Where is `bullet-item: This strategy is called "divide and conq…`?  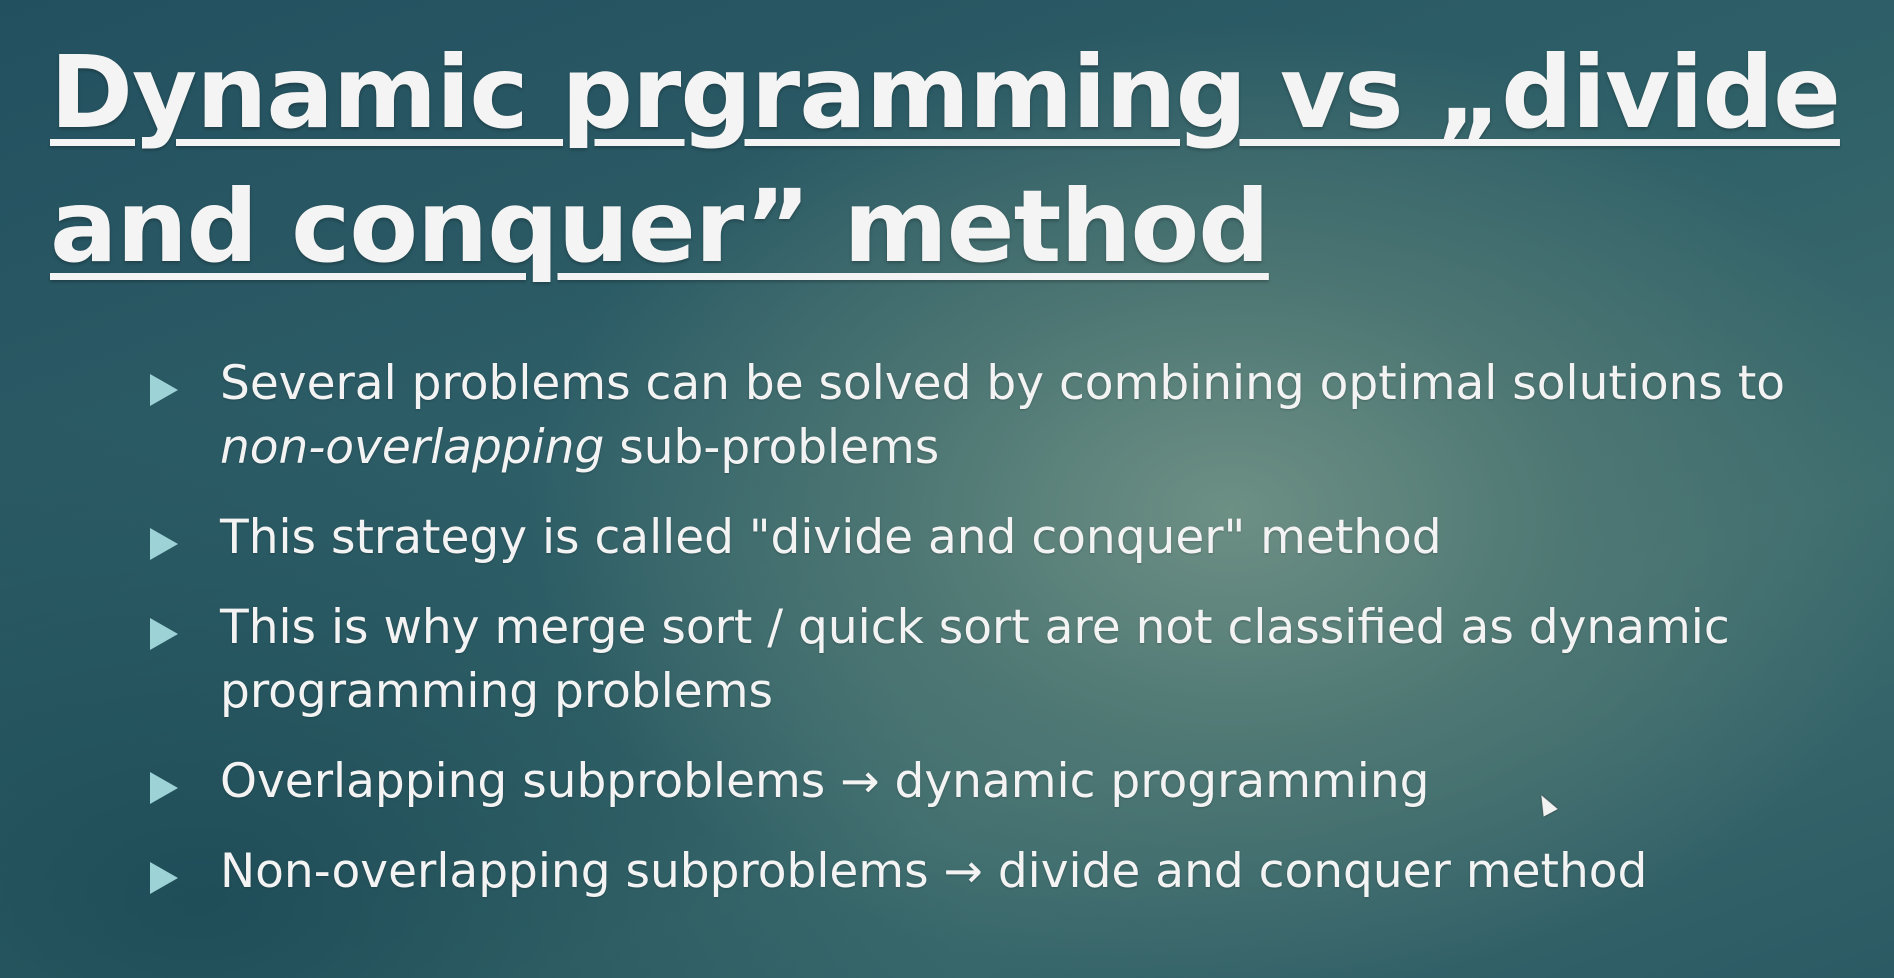
bullet-item: This strategy is called "divide and conq… is located at coordinates (1006, 538).